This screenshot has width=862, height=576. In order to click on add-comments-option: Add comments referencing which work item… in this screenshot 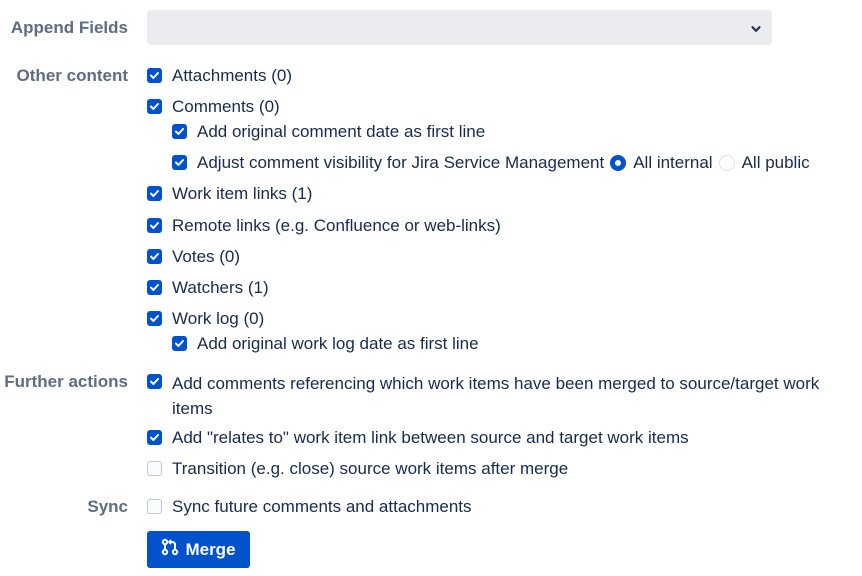, I will do `click(483, 396)`.